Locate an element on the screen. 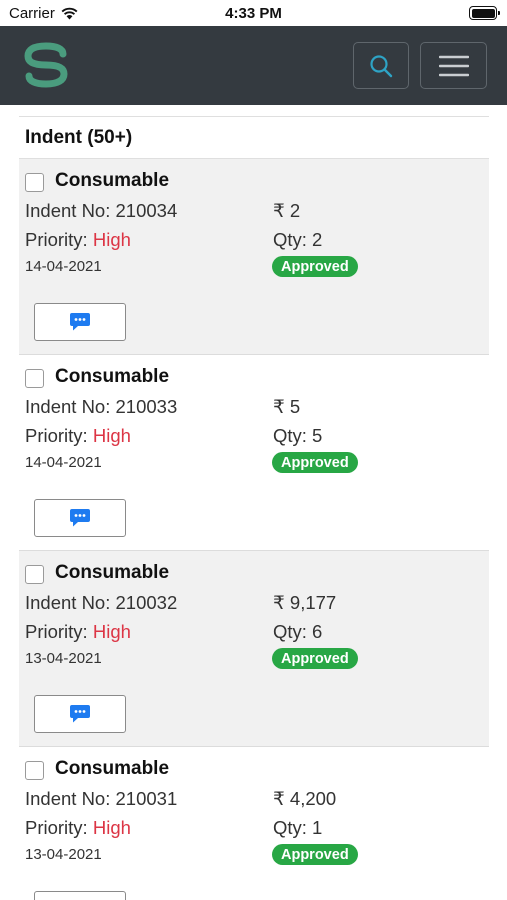 The image size is (507, 900). search-icon is located at coordinates (381, 65).